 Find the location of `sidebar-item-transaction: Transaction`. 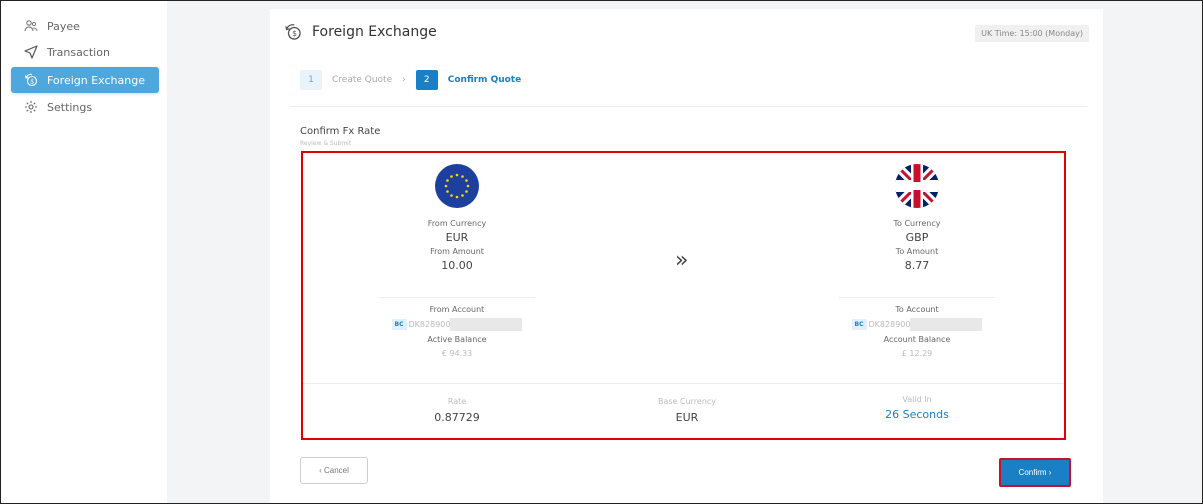

sidebar-item-transaction: Transaction is located at coordinates (85, 52).